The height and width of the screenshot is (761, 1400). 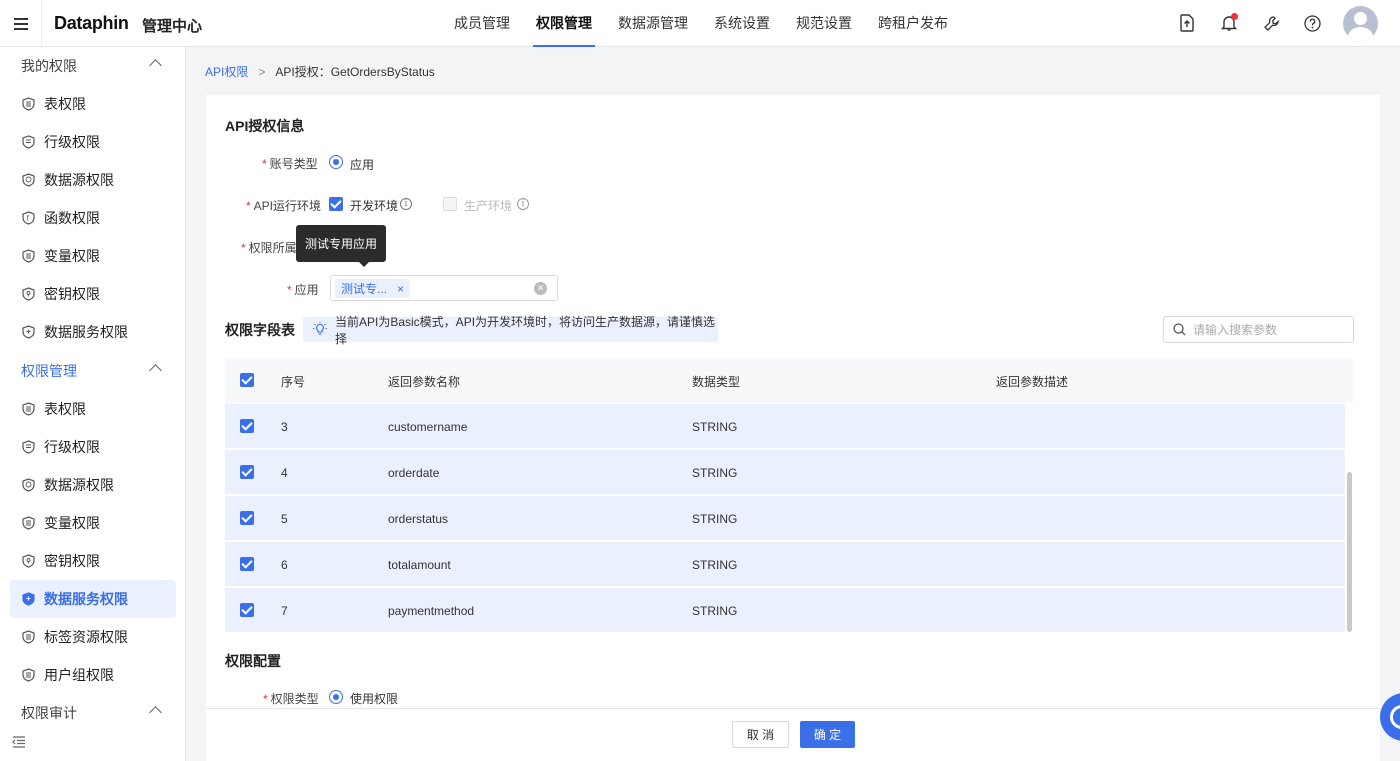 I want to click on column-header: 序号, so click(x=293, y=381).